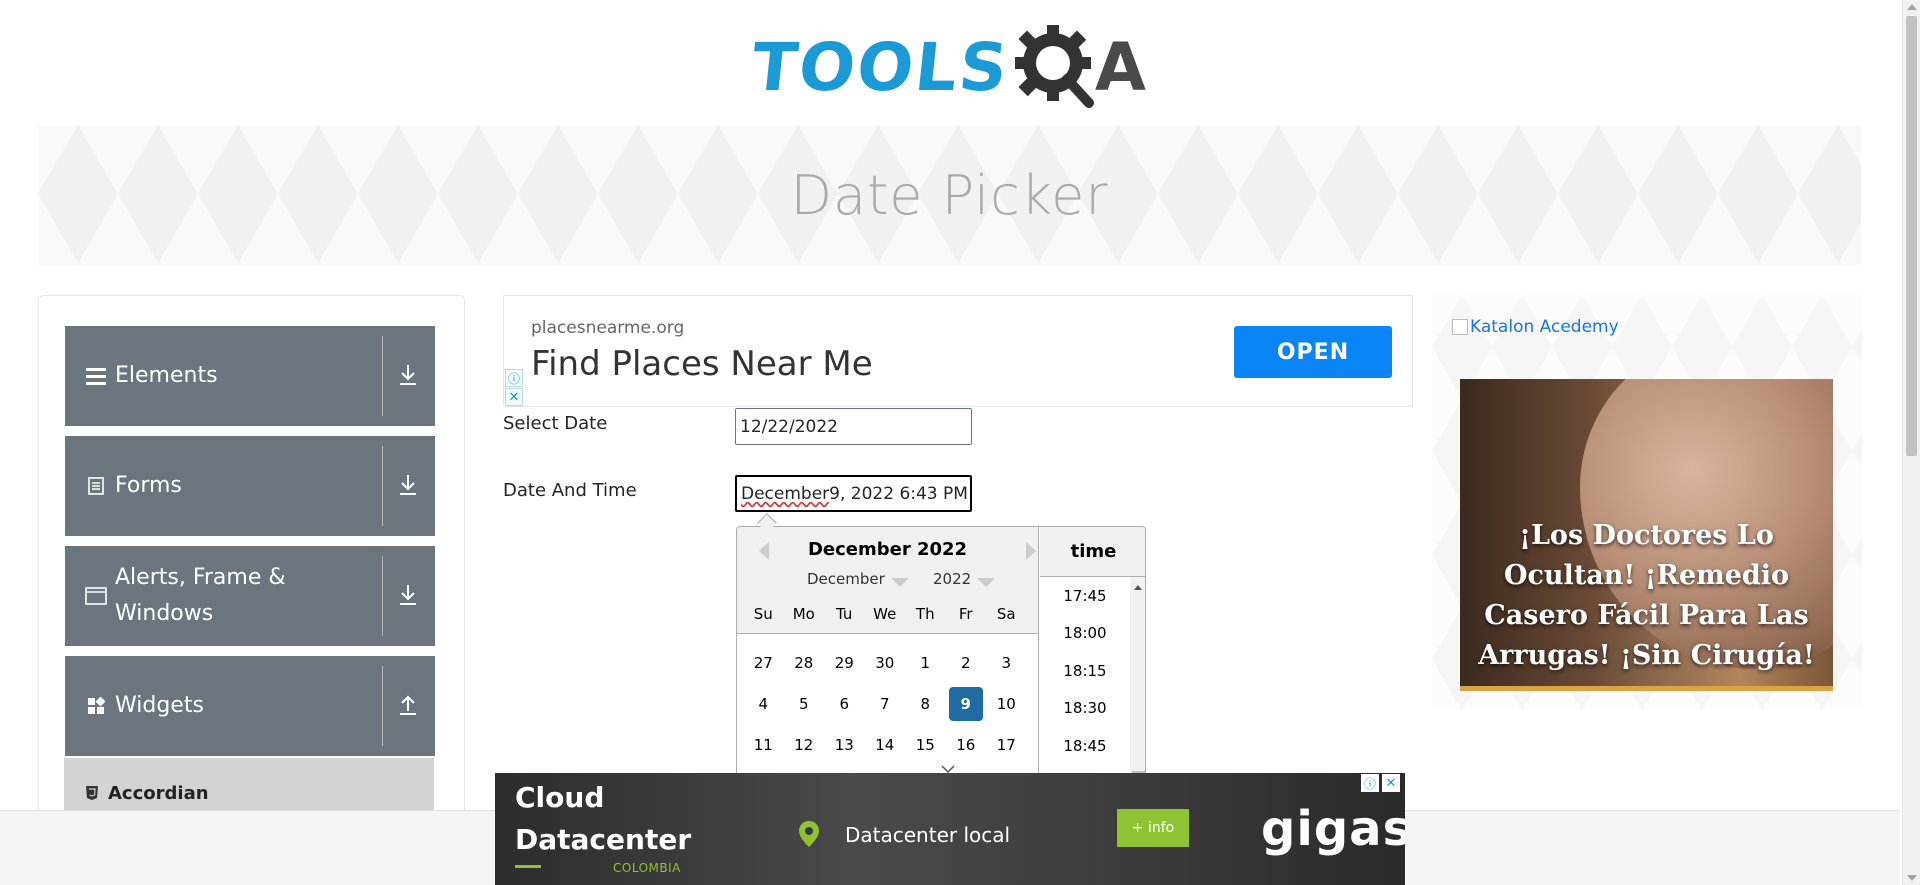 Image resolution: width=1920 pixels, height=885 pixels. I want to click on weekday-label: Tu, so click(844, 614).